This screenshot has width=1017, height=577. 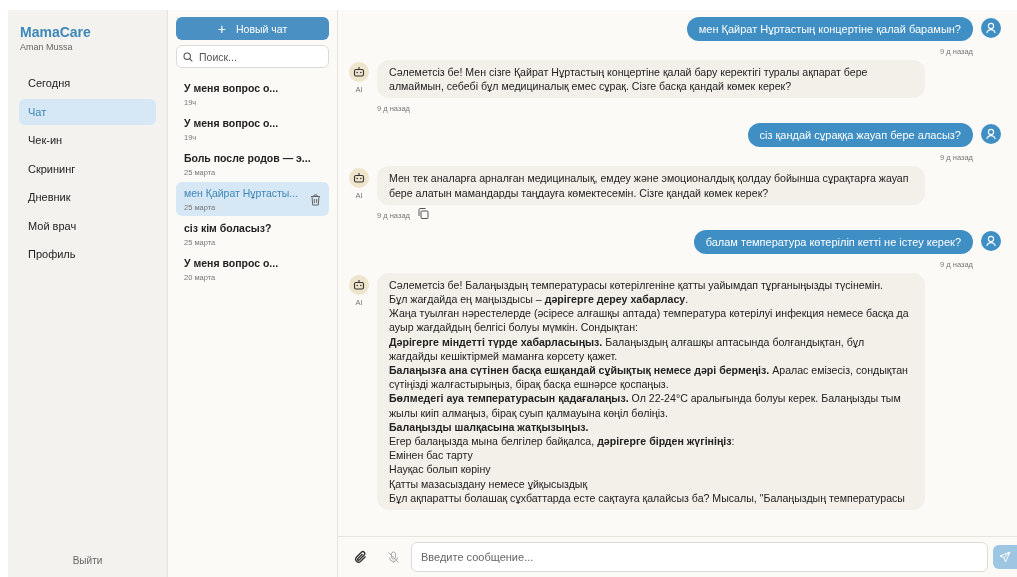 What do you see at coordinates (423, 213) in the screenshot?
I see `copy-icon` at bounding box center [423, 213].